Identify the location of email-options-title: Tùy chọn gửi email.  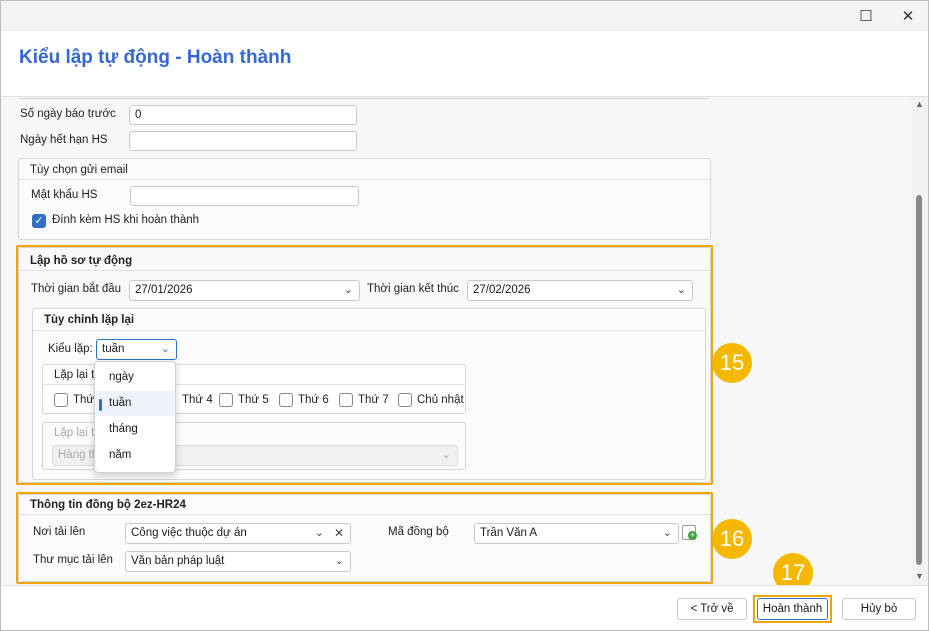
(79, 170).